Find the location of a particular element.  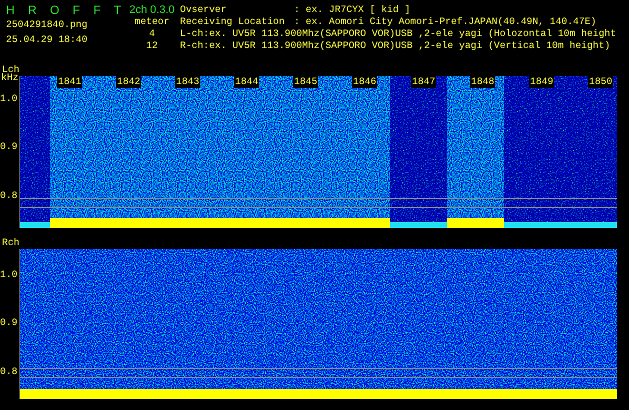

rch-count: 12 is located at coordinates (152, 46).